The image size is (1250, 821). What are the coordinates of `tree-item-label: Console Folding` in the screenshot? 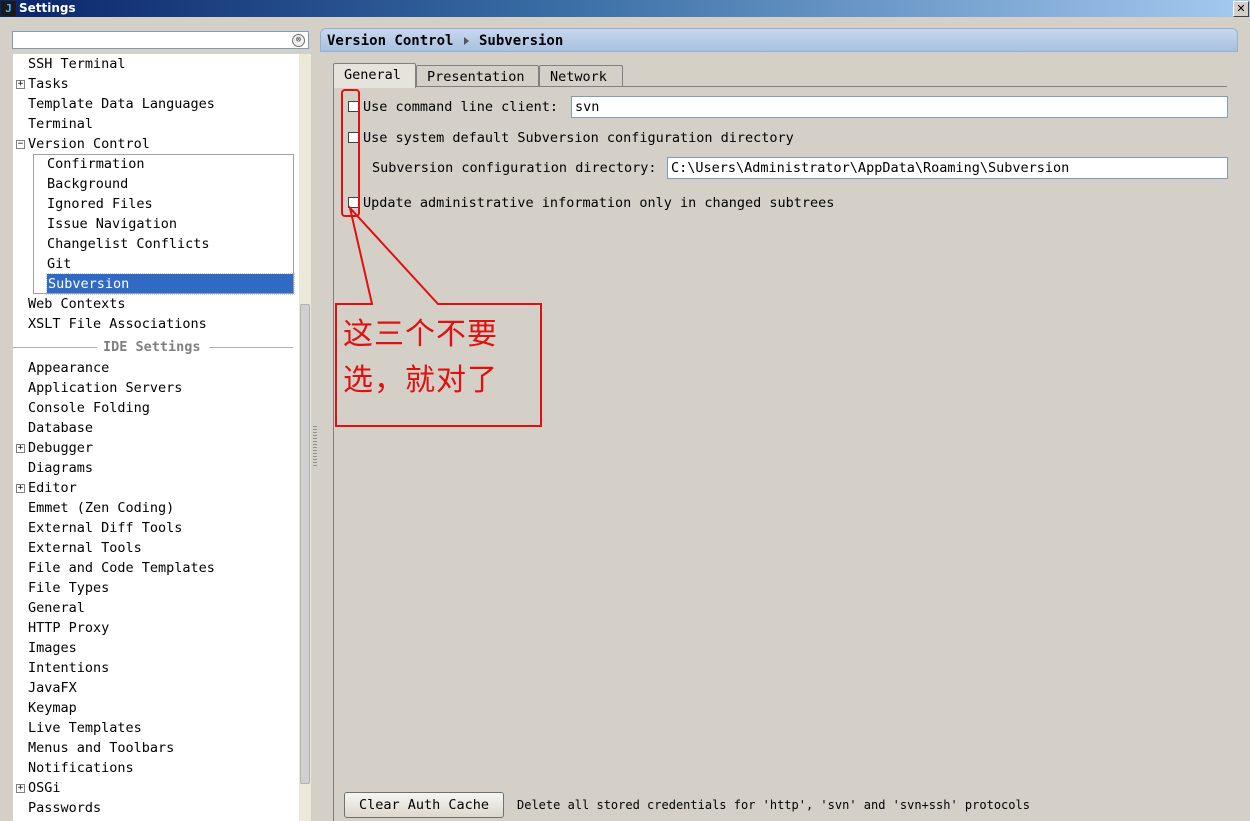 It's located at (89, 408).